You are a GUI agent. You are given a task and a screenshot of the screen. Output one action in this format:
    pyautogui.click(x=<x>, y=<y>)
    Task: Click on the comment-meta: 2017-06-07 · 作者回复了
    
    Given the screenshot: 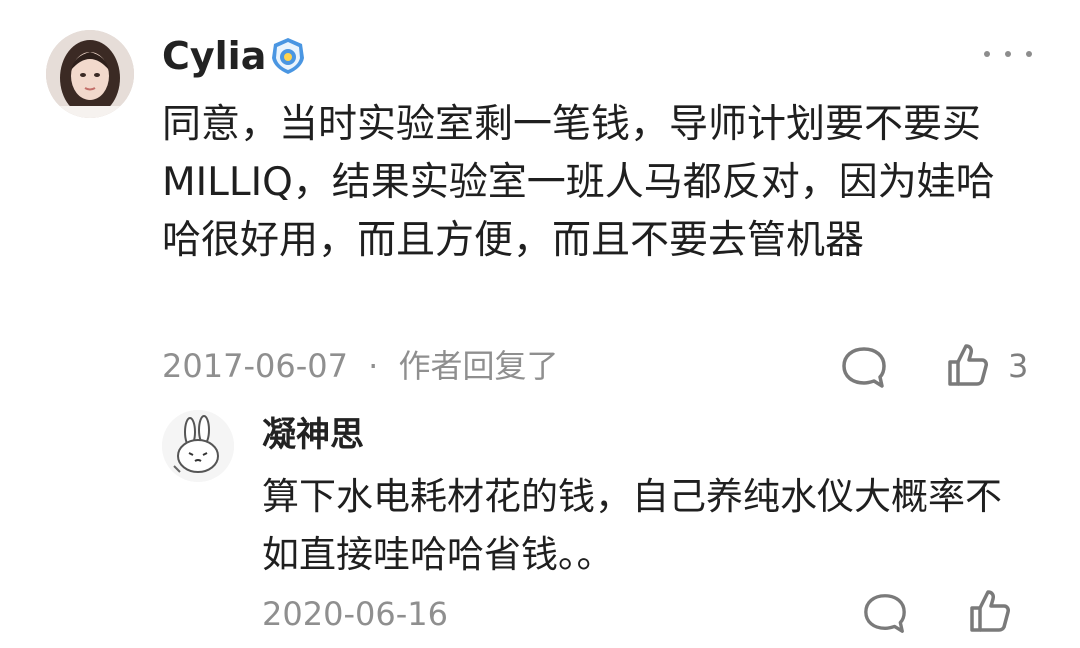 What is the action you would take?
    pyautogui.click(x=360, y=366)
    